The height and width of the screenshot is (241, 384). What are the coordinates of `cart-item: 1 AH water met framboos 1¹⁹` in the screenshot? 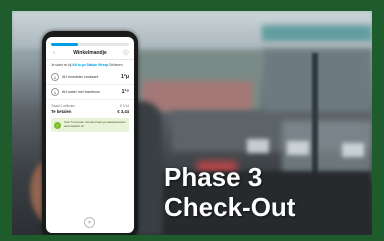 It's located at (90, 93).